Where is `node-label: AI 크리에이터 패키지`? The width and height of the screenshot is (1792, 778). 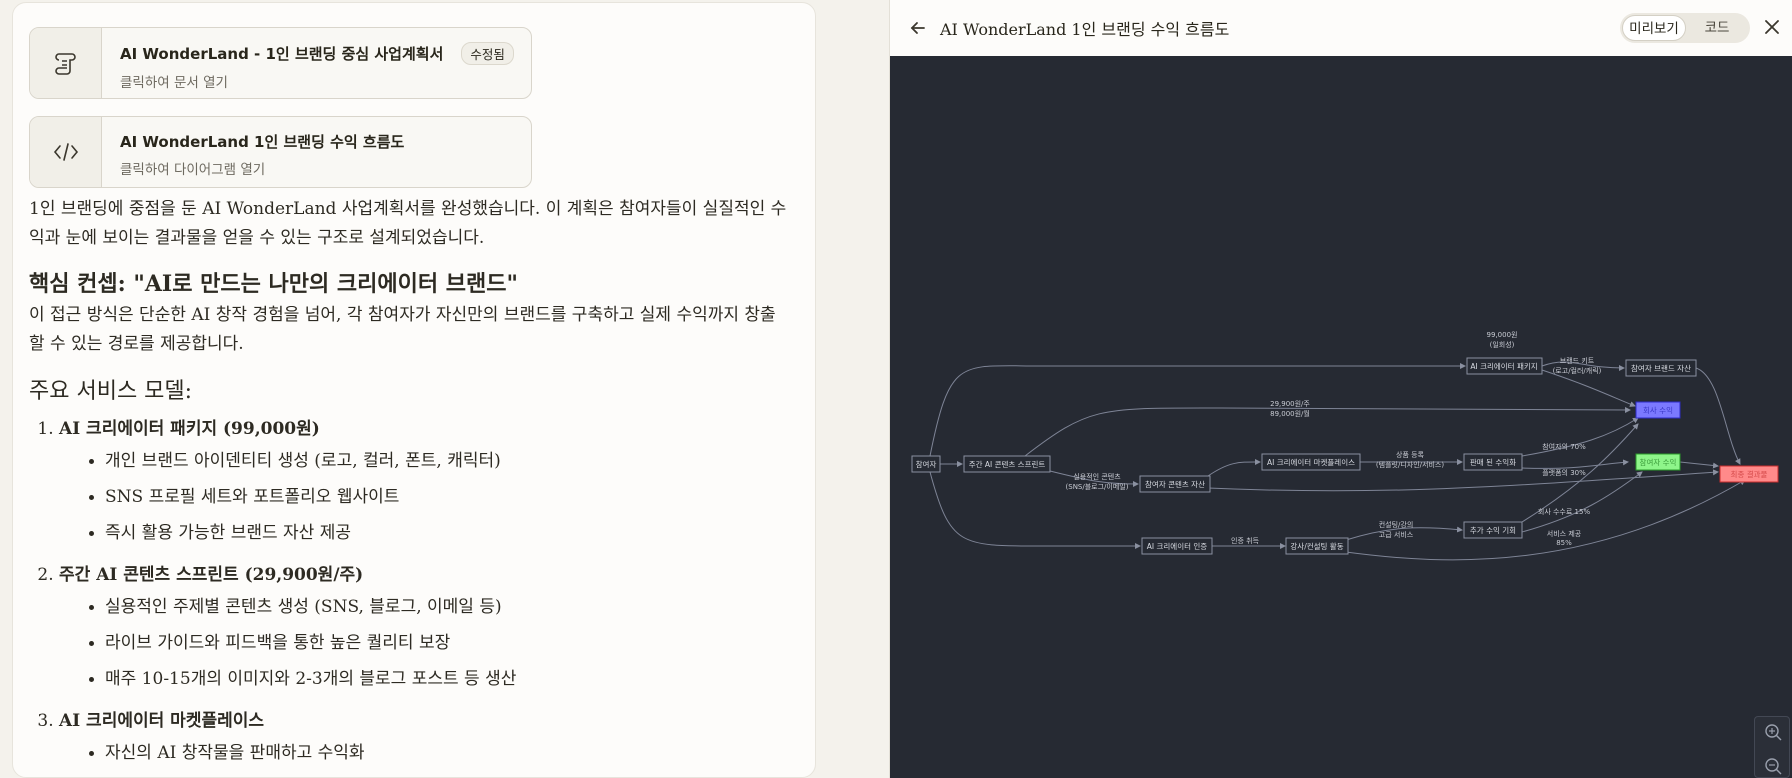
node-label: AI 크리에이터 패키지 is located at coordinates (1503, 366).